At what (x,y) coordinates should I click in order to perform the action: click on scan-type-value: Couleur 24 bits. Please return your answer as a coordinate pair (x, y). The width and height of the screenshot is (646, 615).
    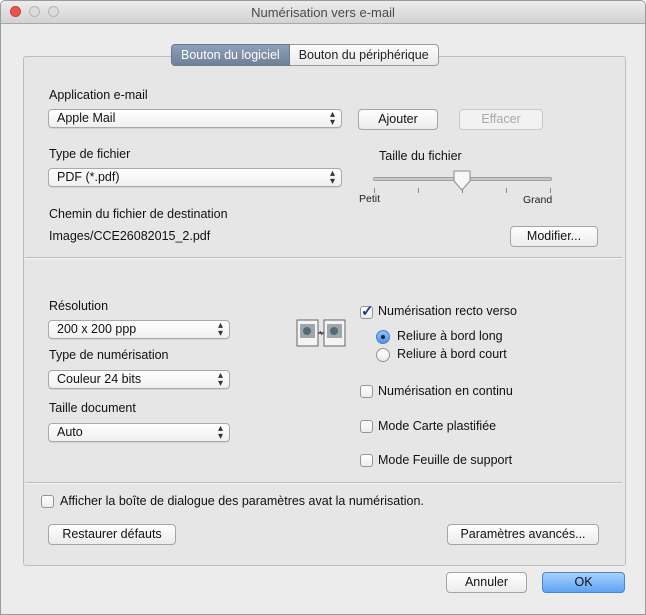
    Looking at the image, I should click on (99, 379).